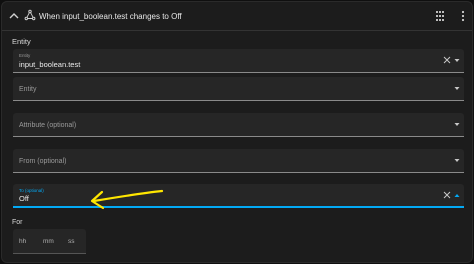 This screenshot has width=474, height=264. I want to click on more-vert-icon, so click(463, 16).